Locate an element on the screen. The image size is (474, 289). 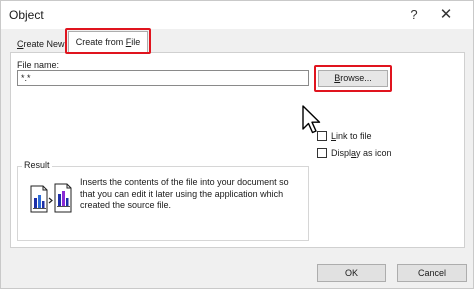
link-to-file-label-post: ink to file is located at coordinates (354, 136).